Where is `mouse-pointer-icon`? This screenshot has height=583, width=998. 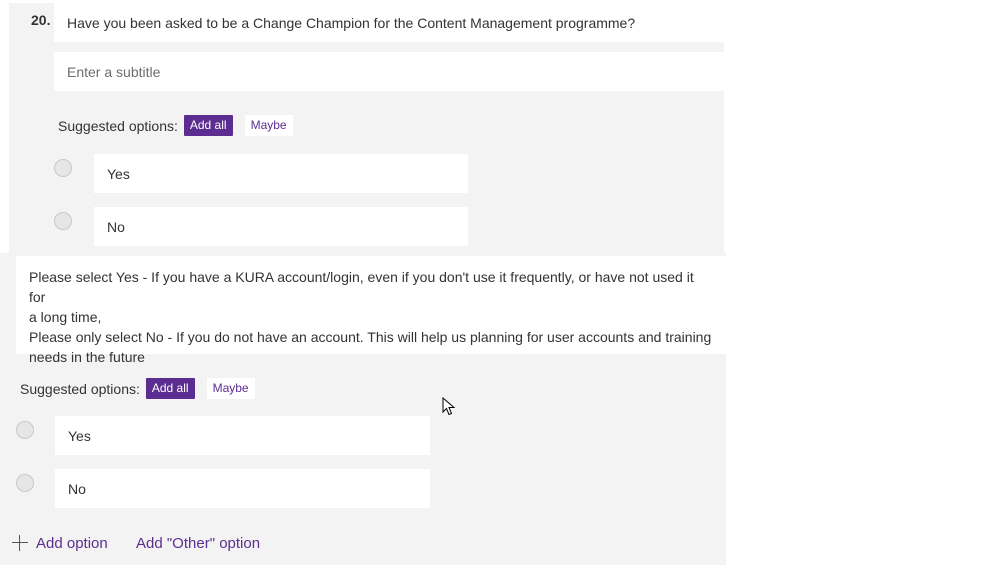 mouse-pointer-icon is located at coordinates (449, 406).